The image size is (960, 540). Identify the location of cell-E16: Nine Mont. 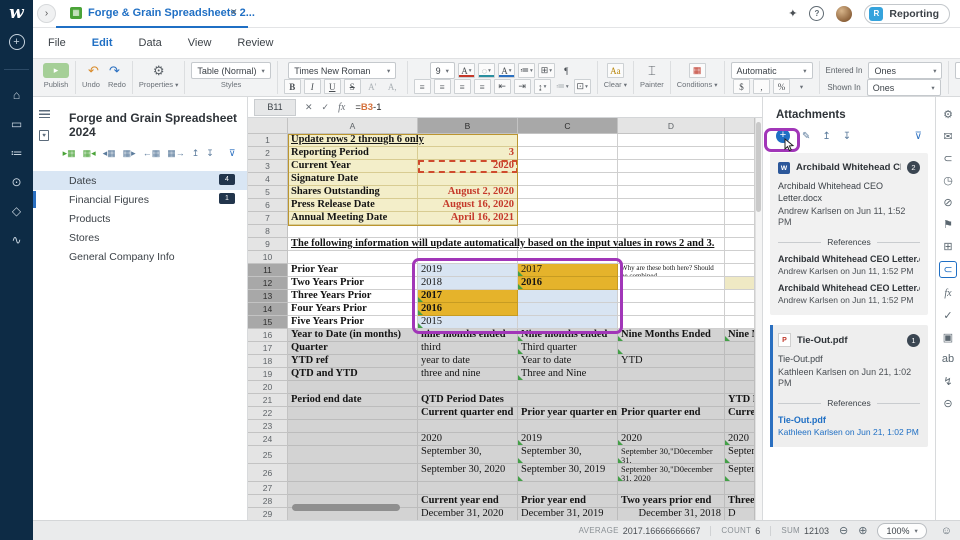
(740, 335).